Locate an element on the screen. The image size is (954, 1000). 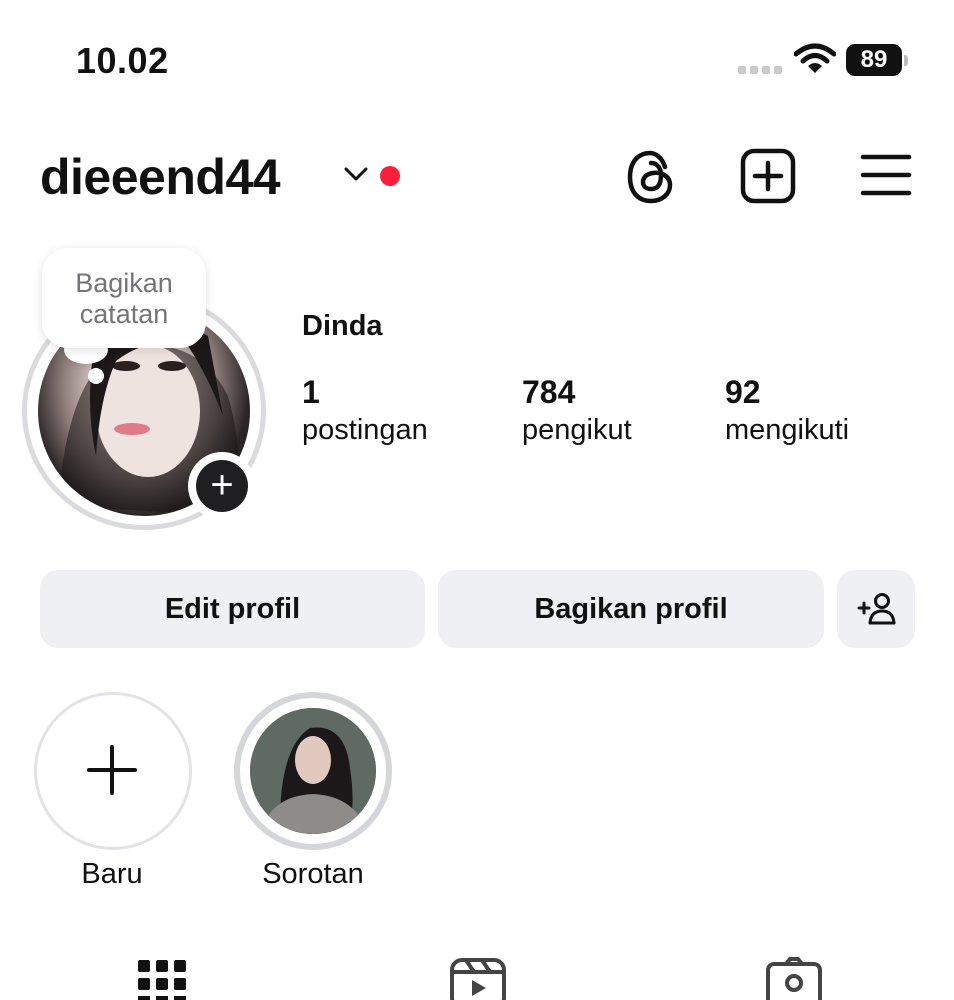
note-bubble-tail-dot is located at coordinates (96, 376).